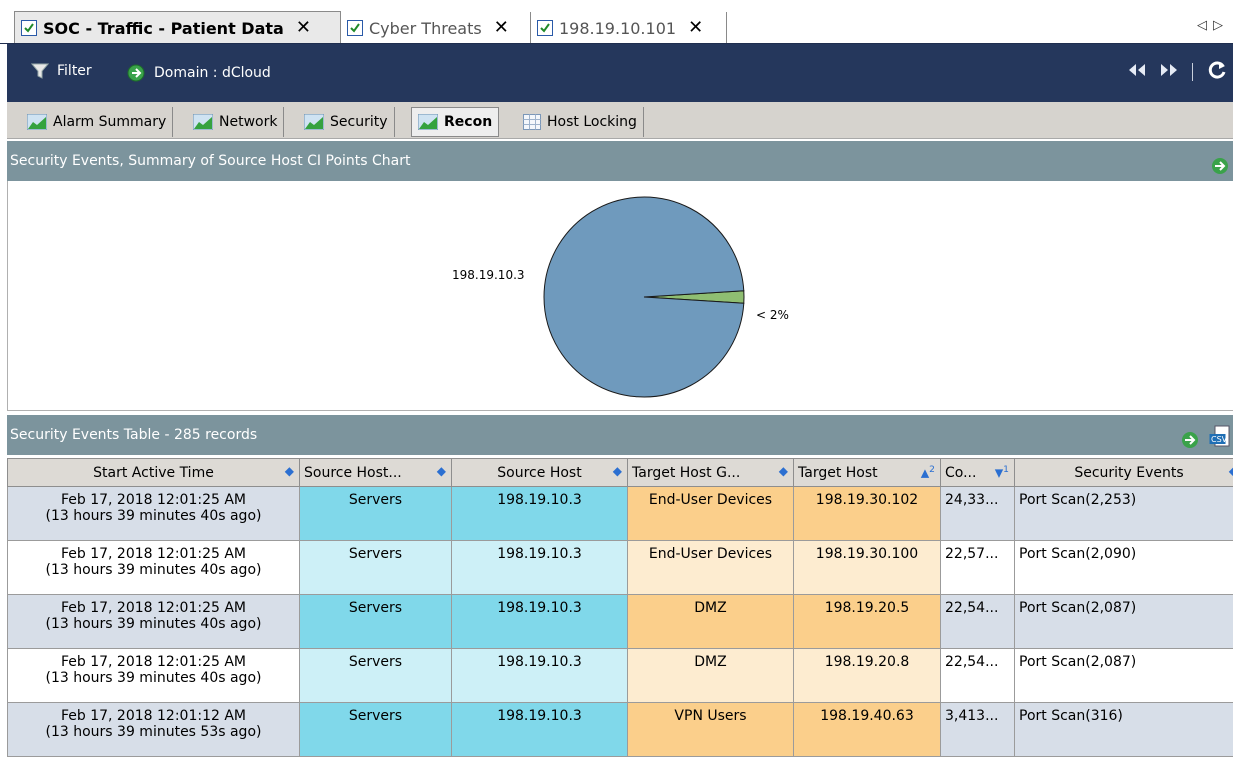  Describe the element at coordinates (620, 435) in the screenshot. I see `table-panel-header: Security Events Table - 285 records CSV` at that location.